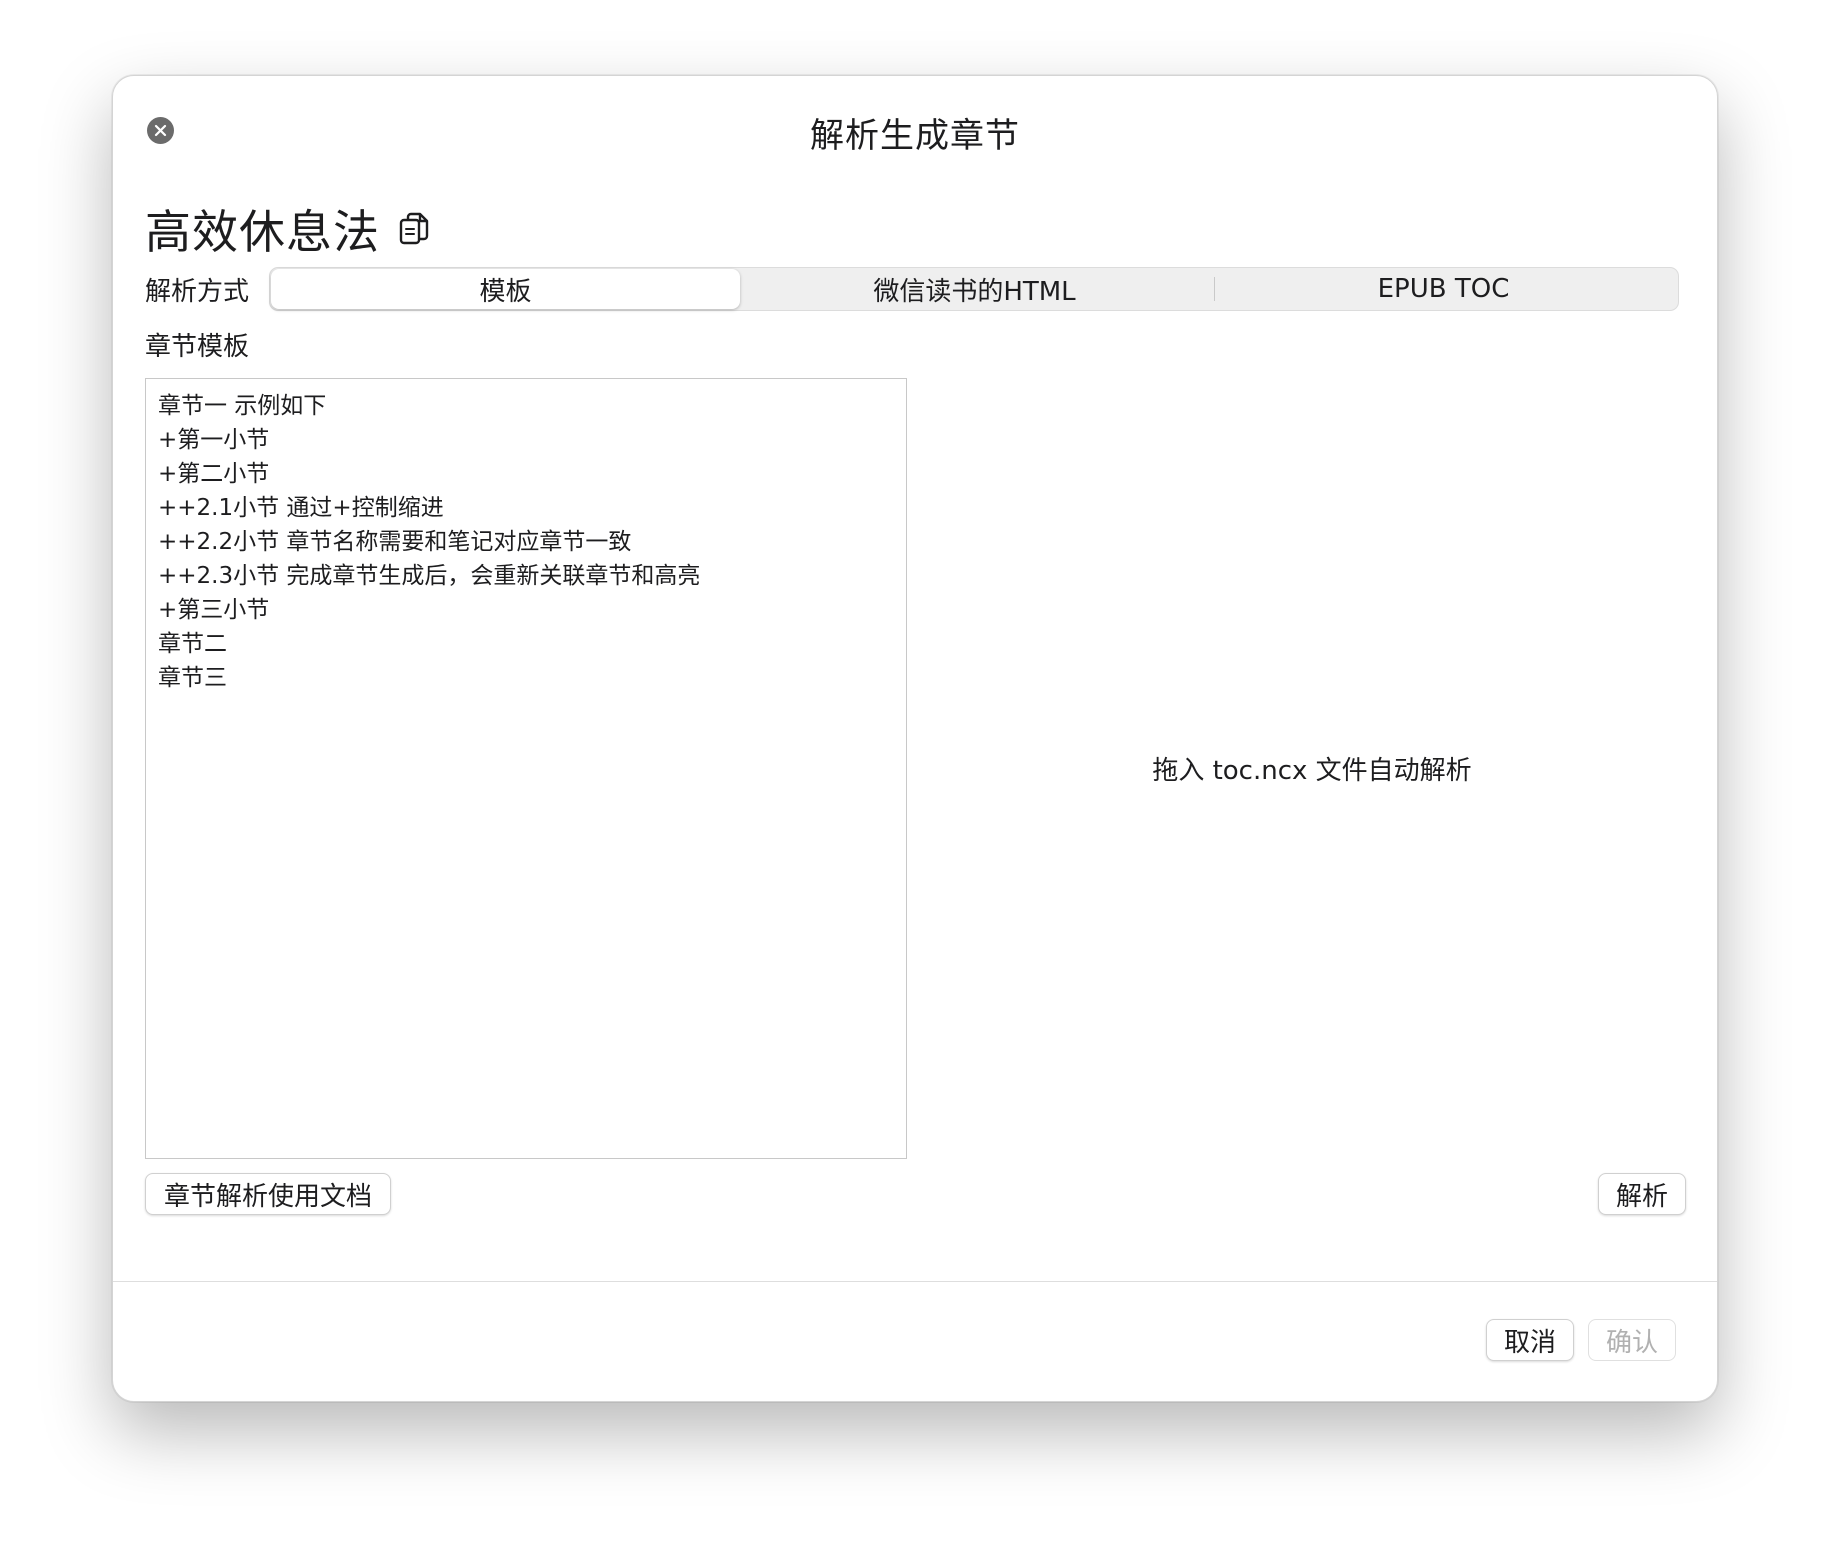 This screenshot has width=1824, height=1546. Describe the element at coordinates (915, 136) in the screenshot. I see `window-title: 解析生成章节` at that location.